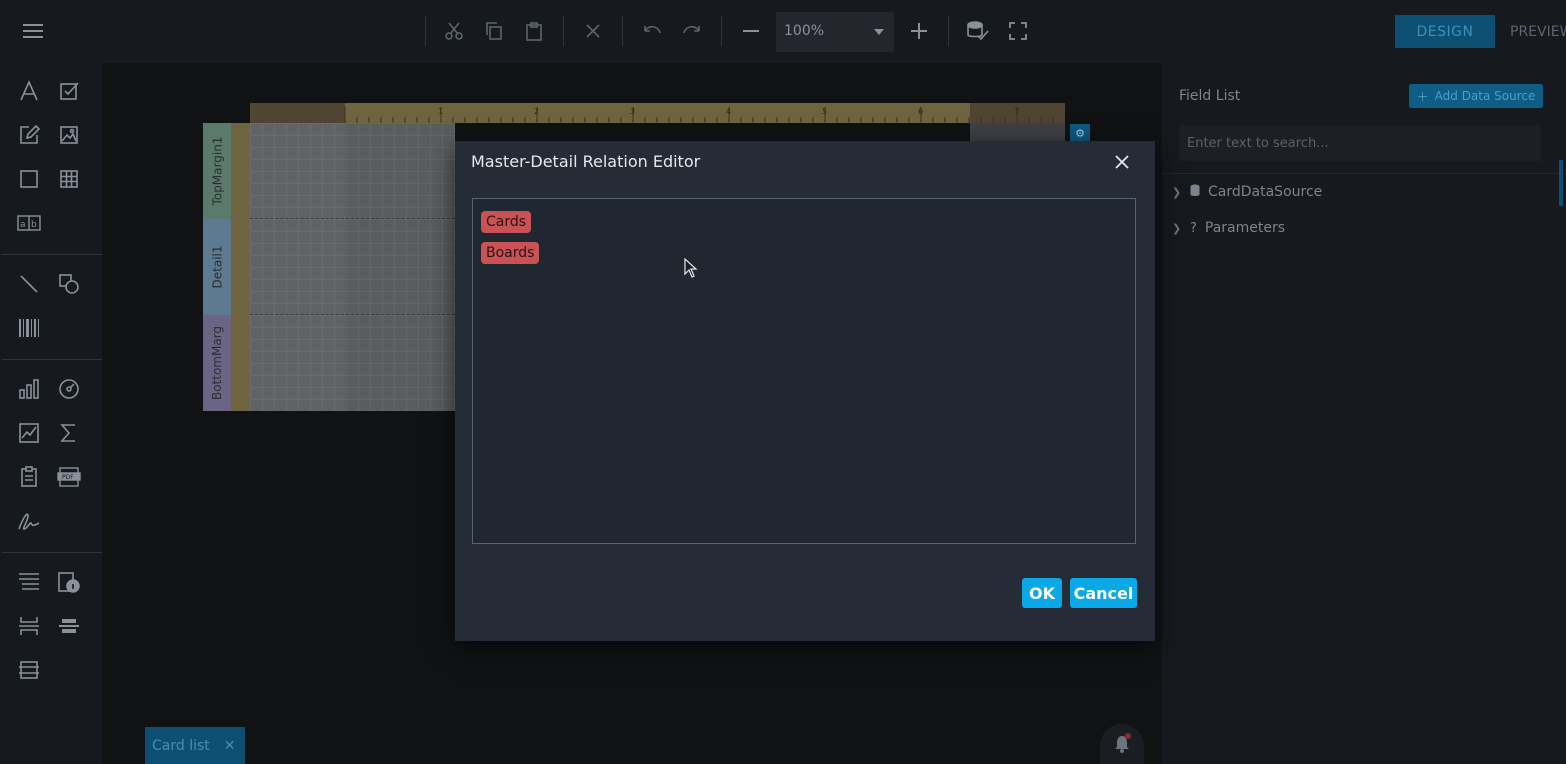 The width and height of the screenshot is (1566, 764). I want to click on add-data-source-button: ＋ Add Data Source, so click(1476, 96).